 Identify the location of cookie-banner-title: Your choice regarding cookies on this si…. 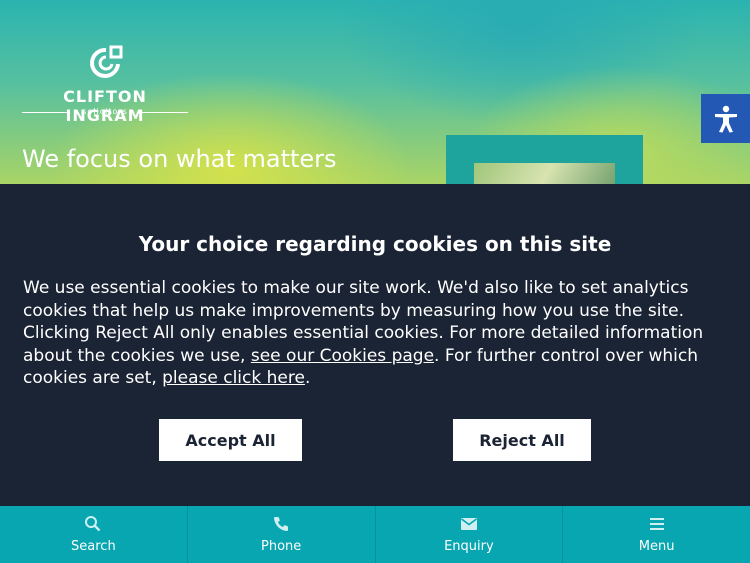
(375, 244).